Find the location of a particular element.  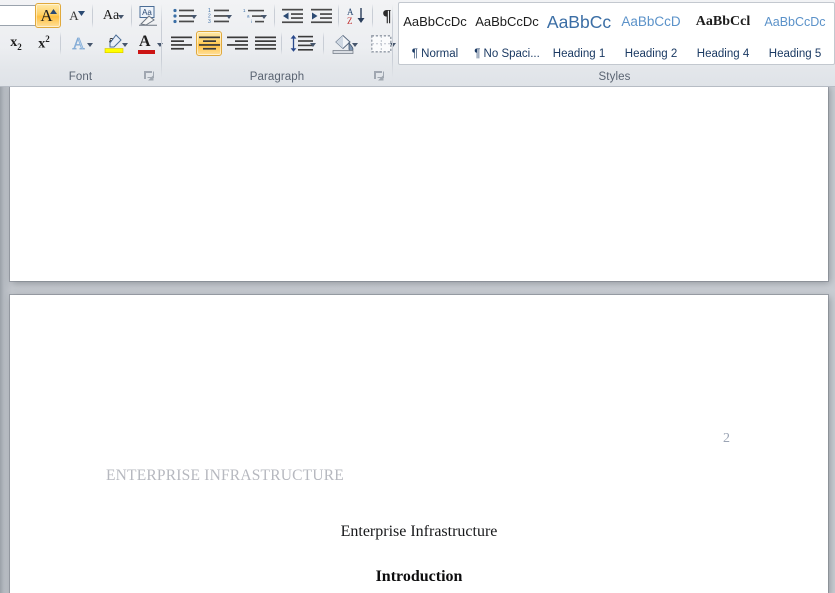

paragraph-dialog-launcher is located at coordinates (379, 76).